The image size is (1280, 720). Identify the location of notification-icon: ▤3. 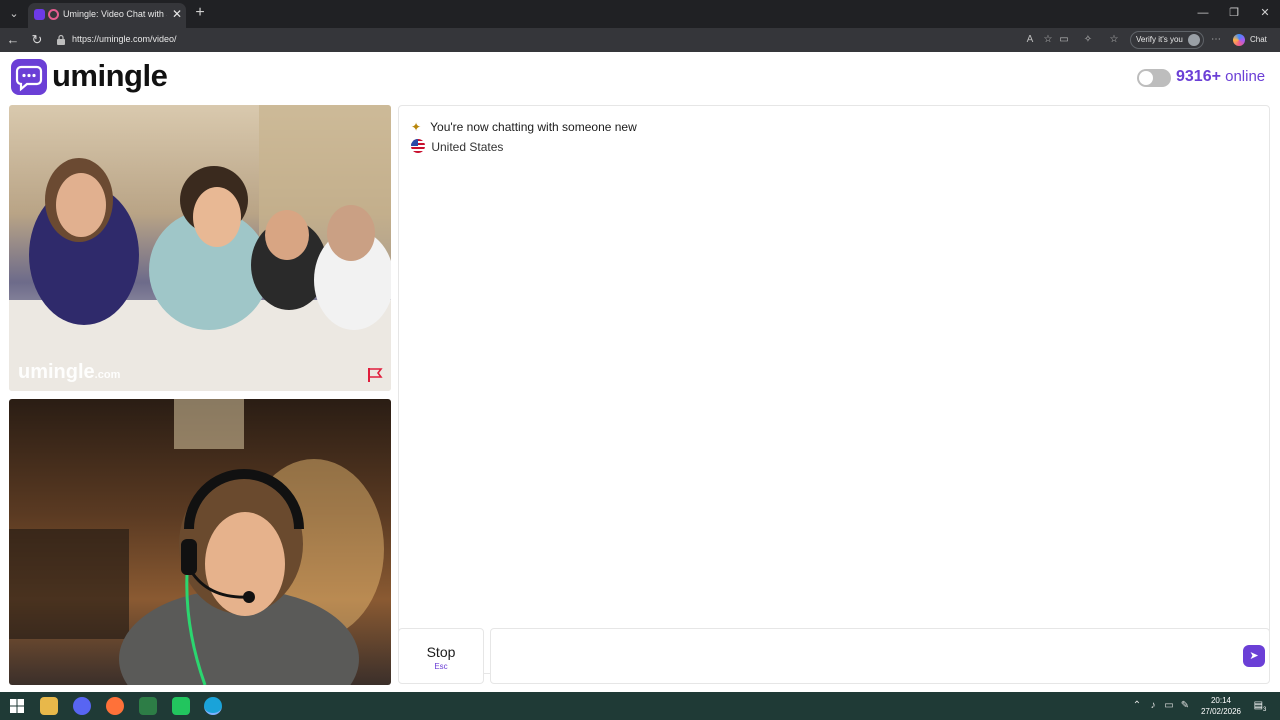
(1260, 706).